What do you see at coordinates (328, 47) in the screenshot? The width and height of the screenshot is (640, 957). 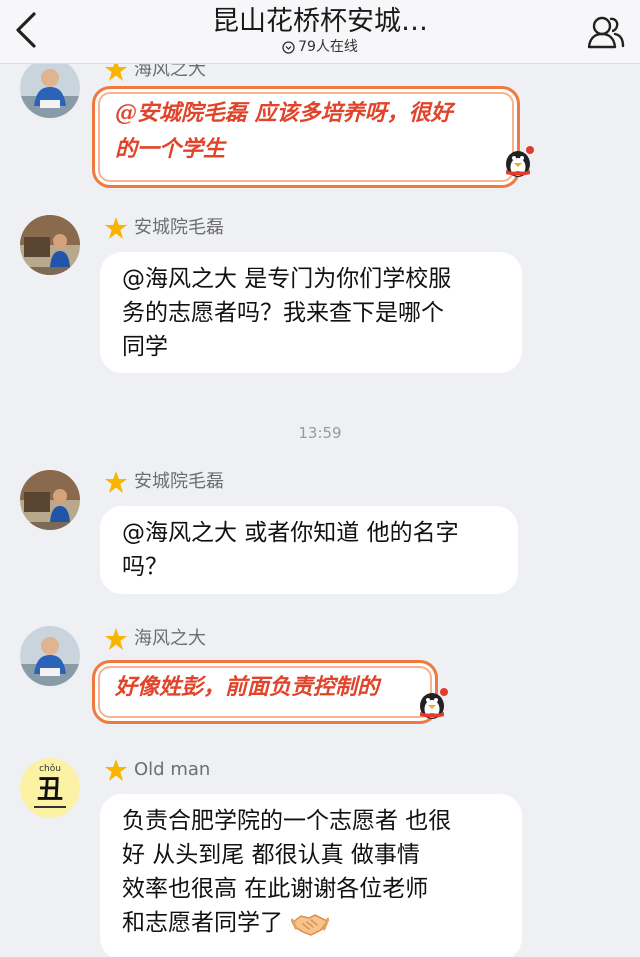 I see `online-count-text: 79人在线` at bounding box center [328, 47].